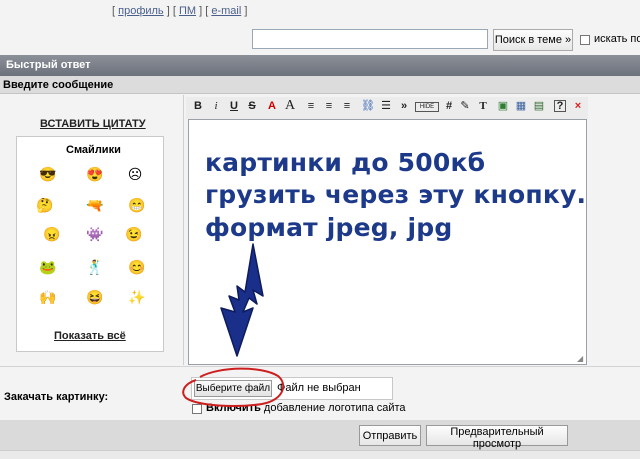  What do you see at coordinates (521, 106) in the screenshot?
I see `table-icon: ▦` at bounding box center [521, 106].